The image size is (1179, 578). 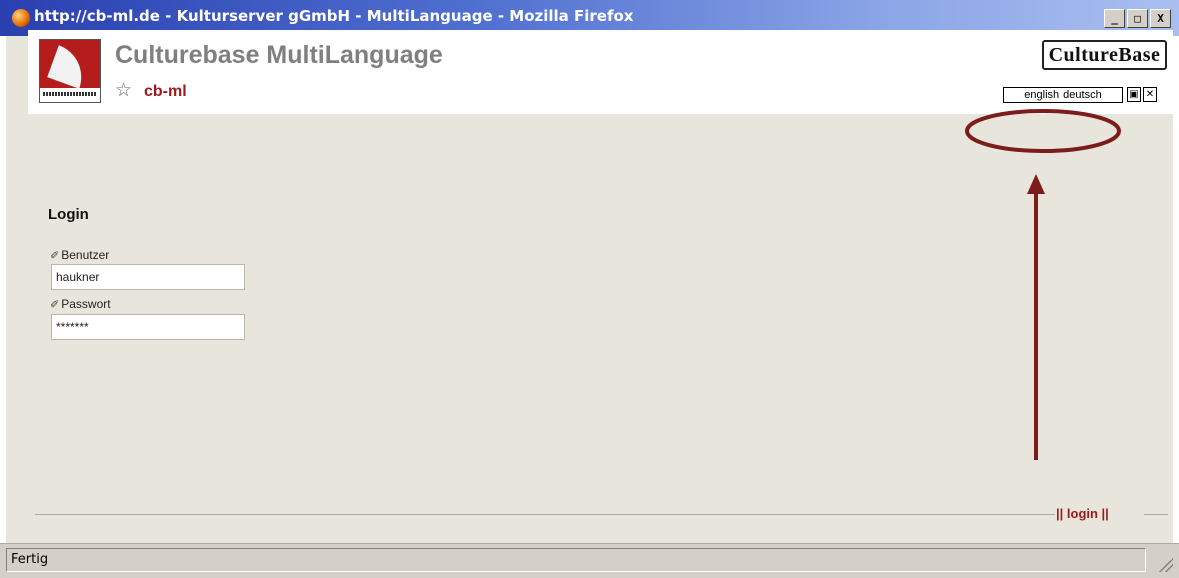 I want to click on password-input, so click(x=148, y=327).